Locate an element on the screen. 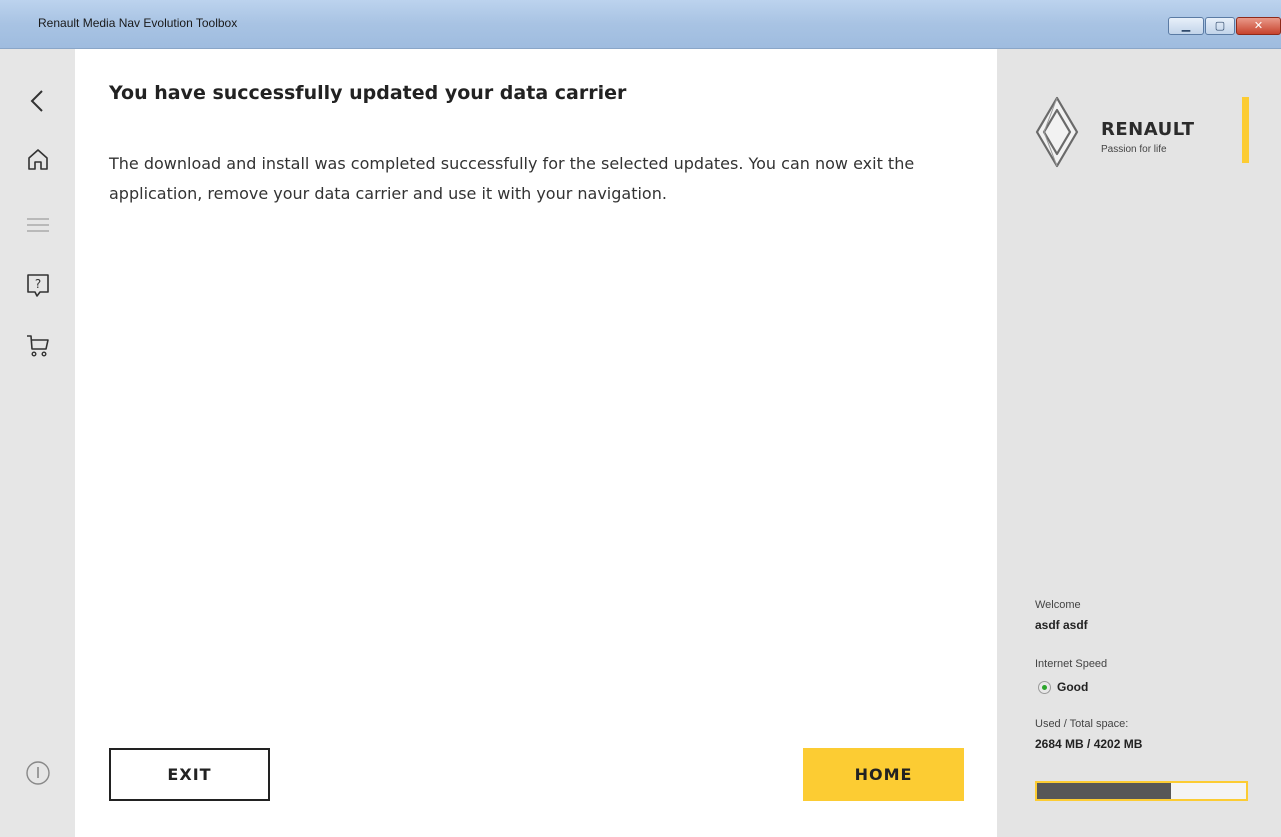 This screenshot has height=837, width=1281. minimize-icon: ▁ is located at coordinates (1186, 25).